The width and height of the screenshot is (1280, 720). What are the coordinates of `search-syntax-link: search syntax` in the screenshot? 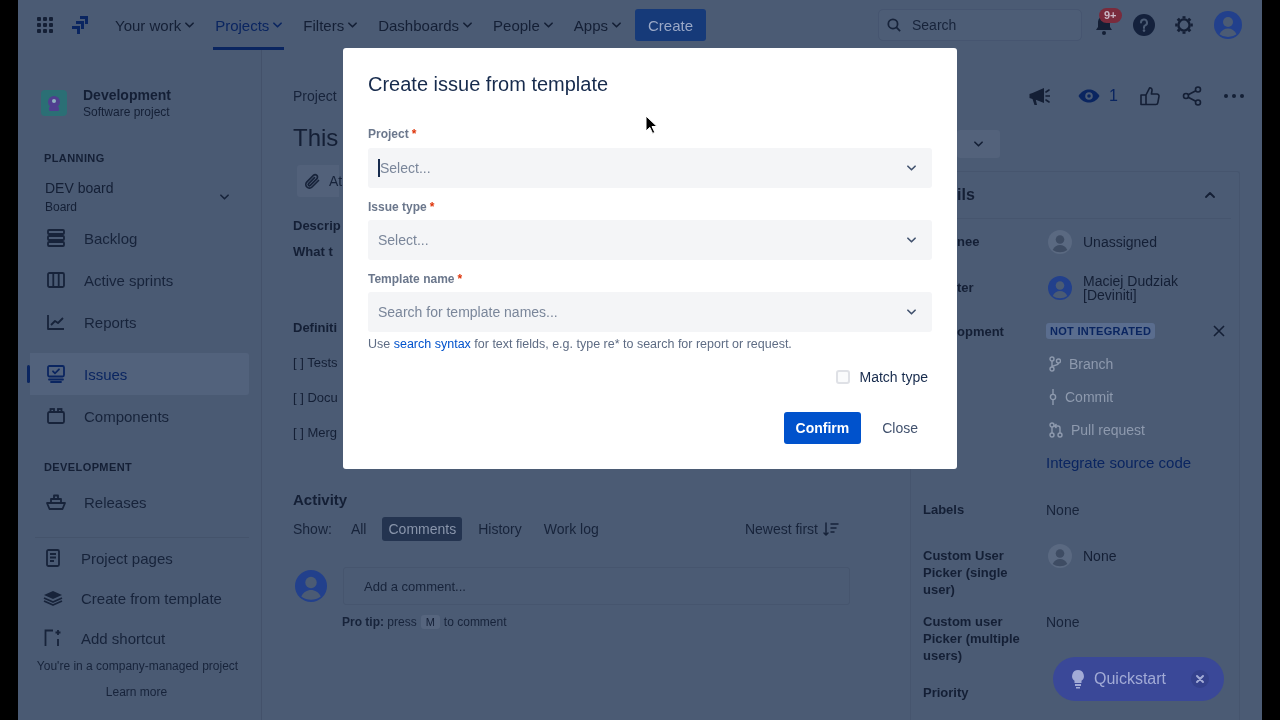 It's located at (432, 344).